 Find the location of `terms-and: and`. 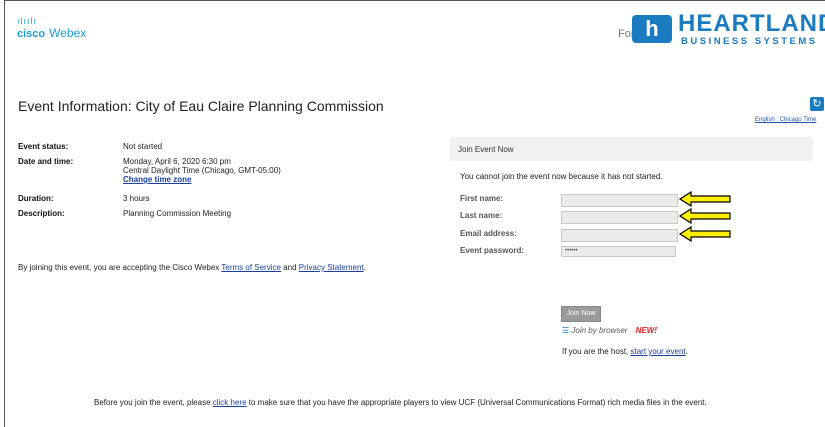

terms-and: and is located at coordinates (289, 267).